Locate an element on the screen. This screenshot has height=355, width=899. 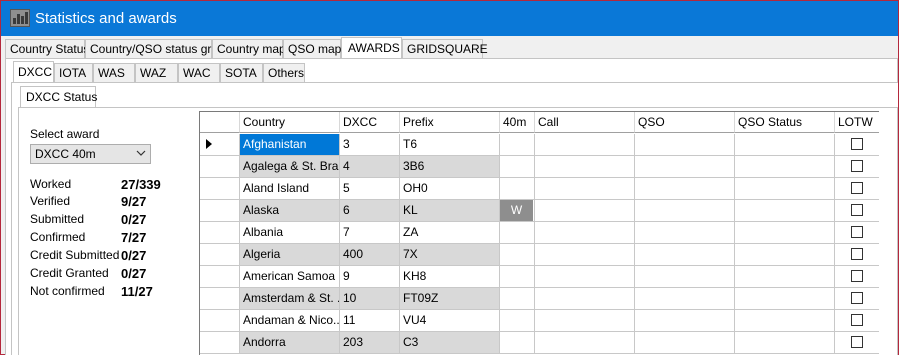
table-row: Andorra 203 C3 is located at coordinates (539, 343).